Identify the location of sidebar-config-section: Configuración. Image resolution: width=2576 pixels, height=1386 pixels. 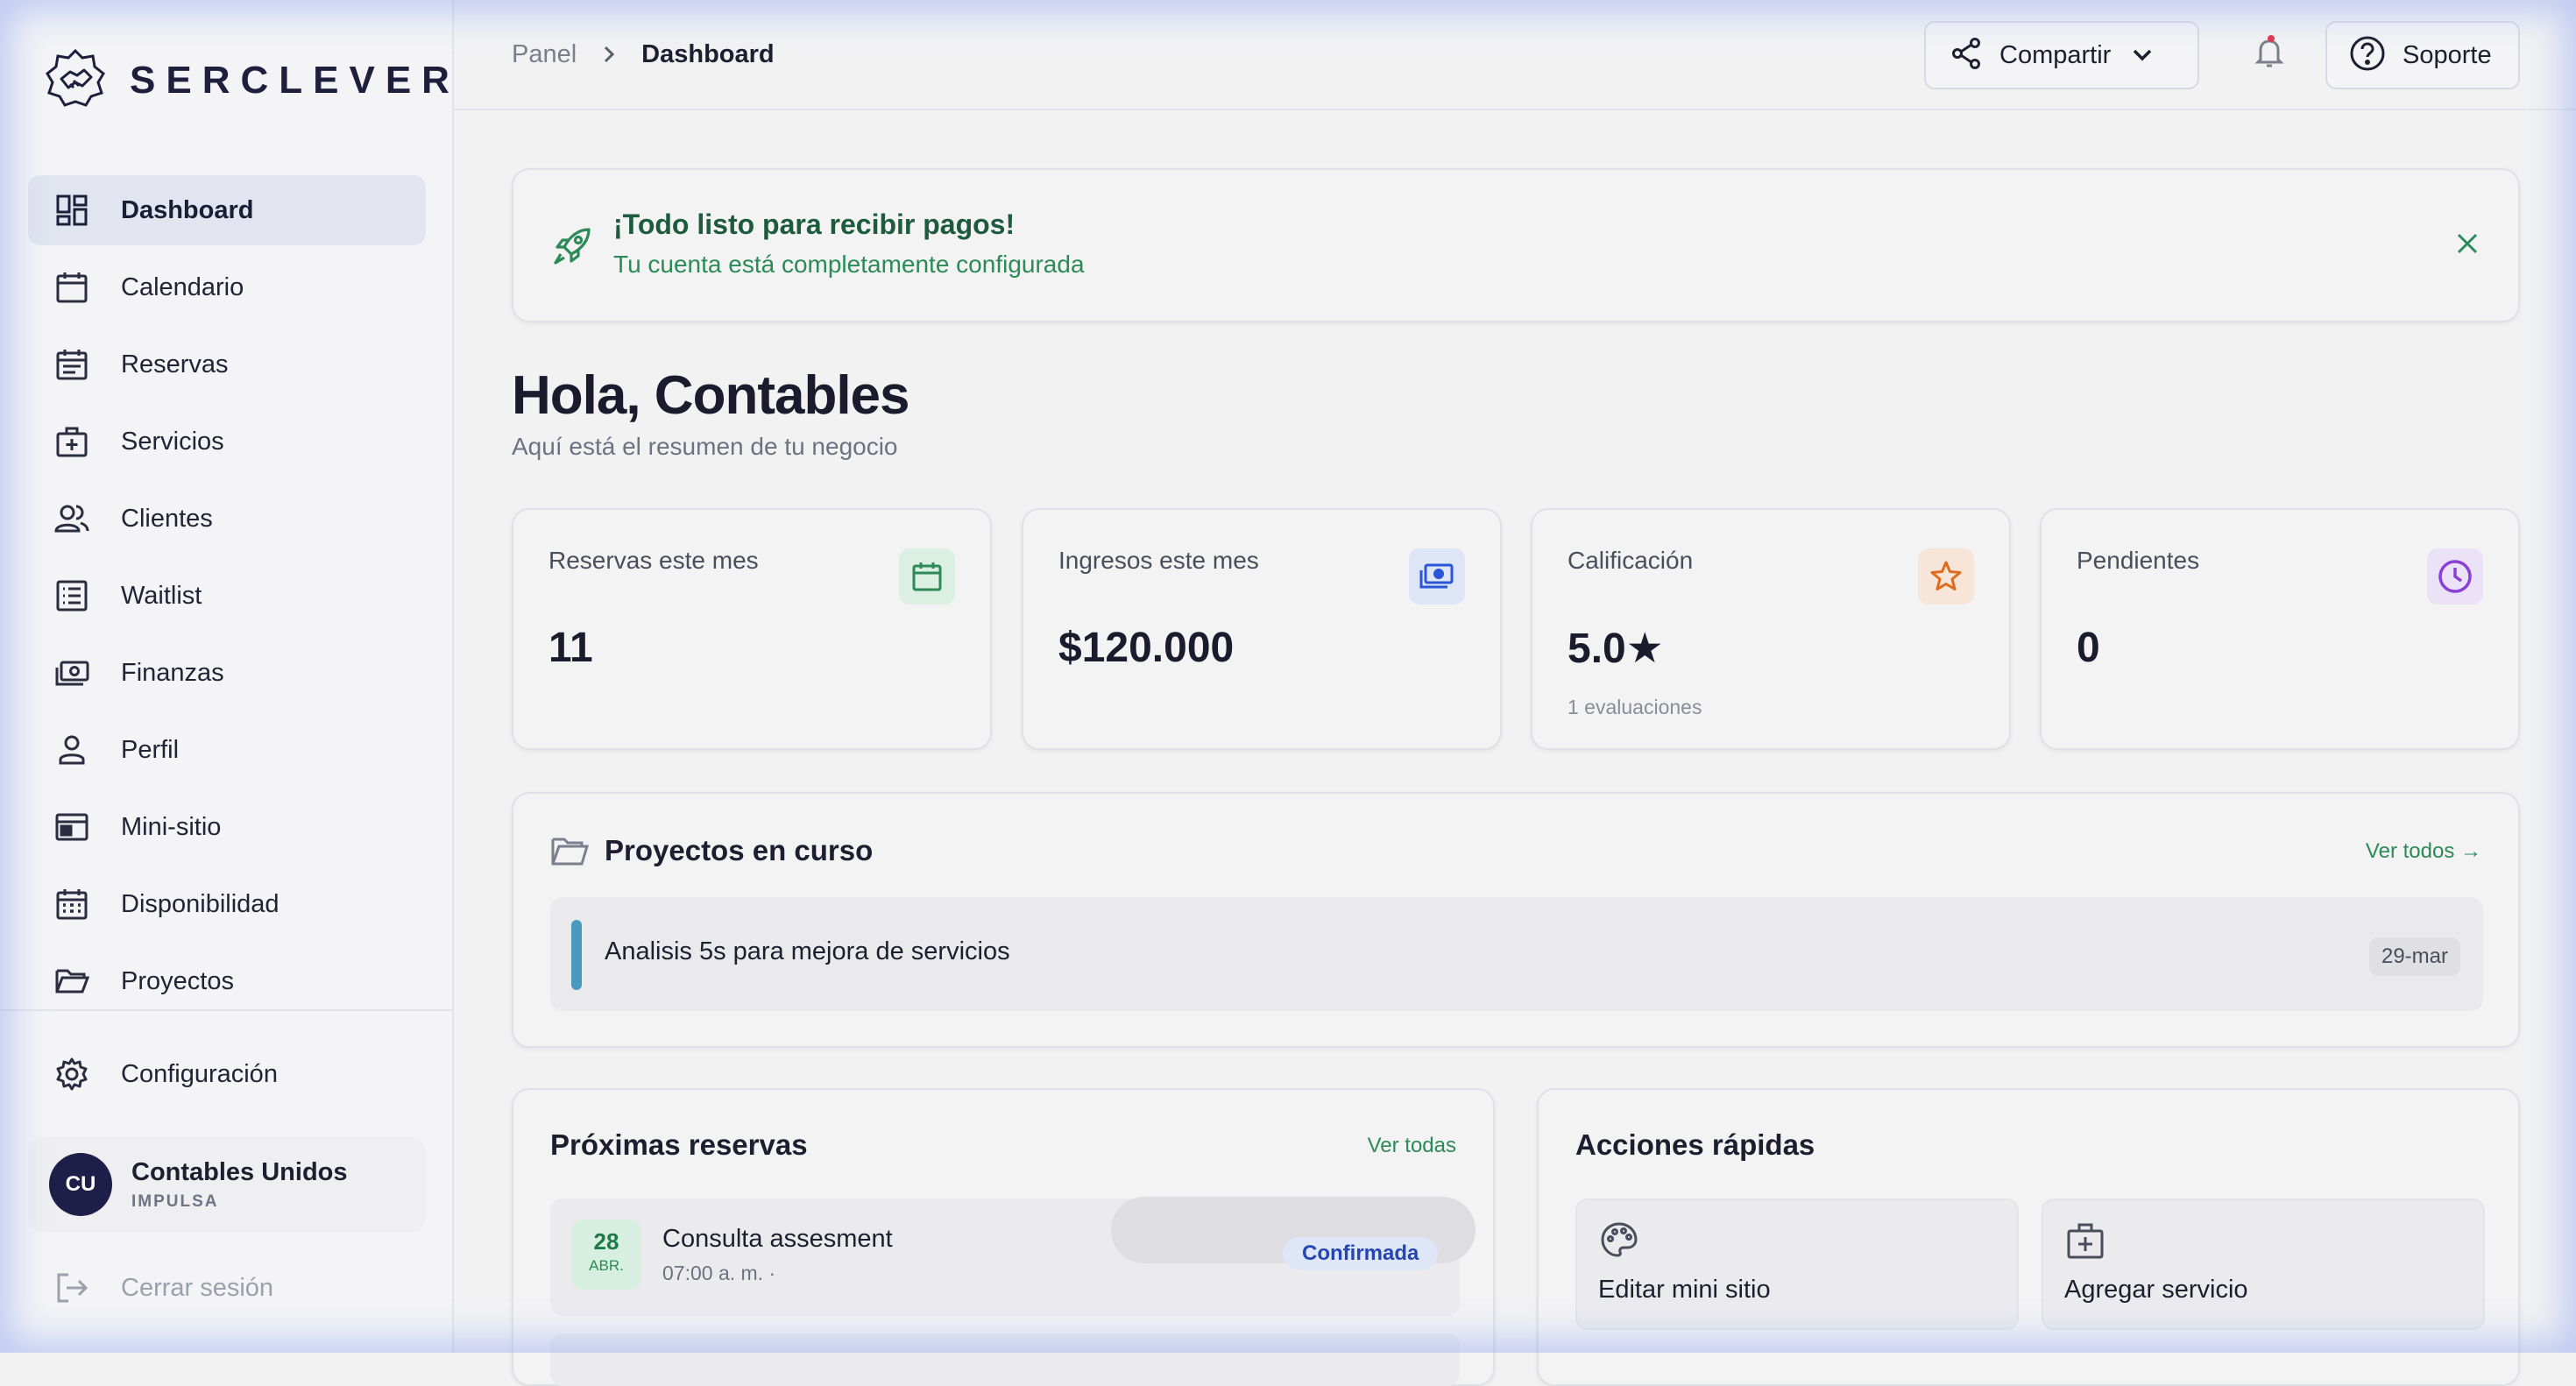
(227, 1077).